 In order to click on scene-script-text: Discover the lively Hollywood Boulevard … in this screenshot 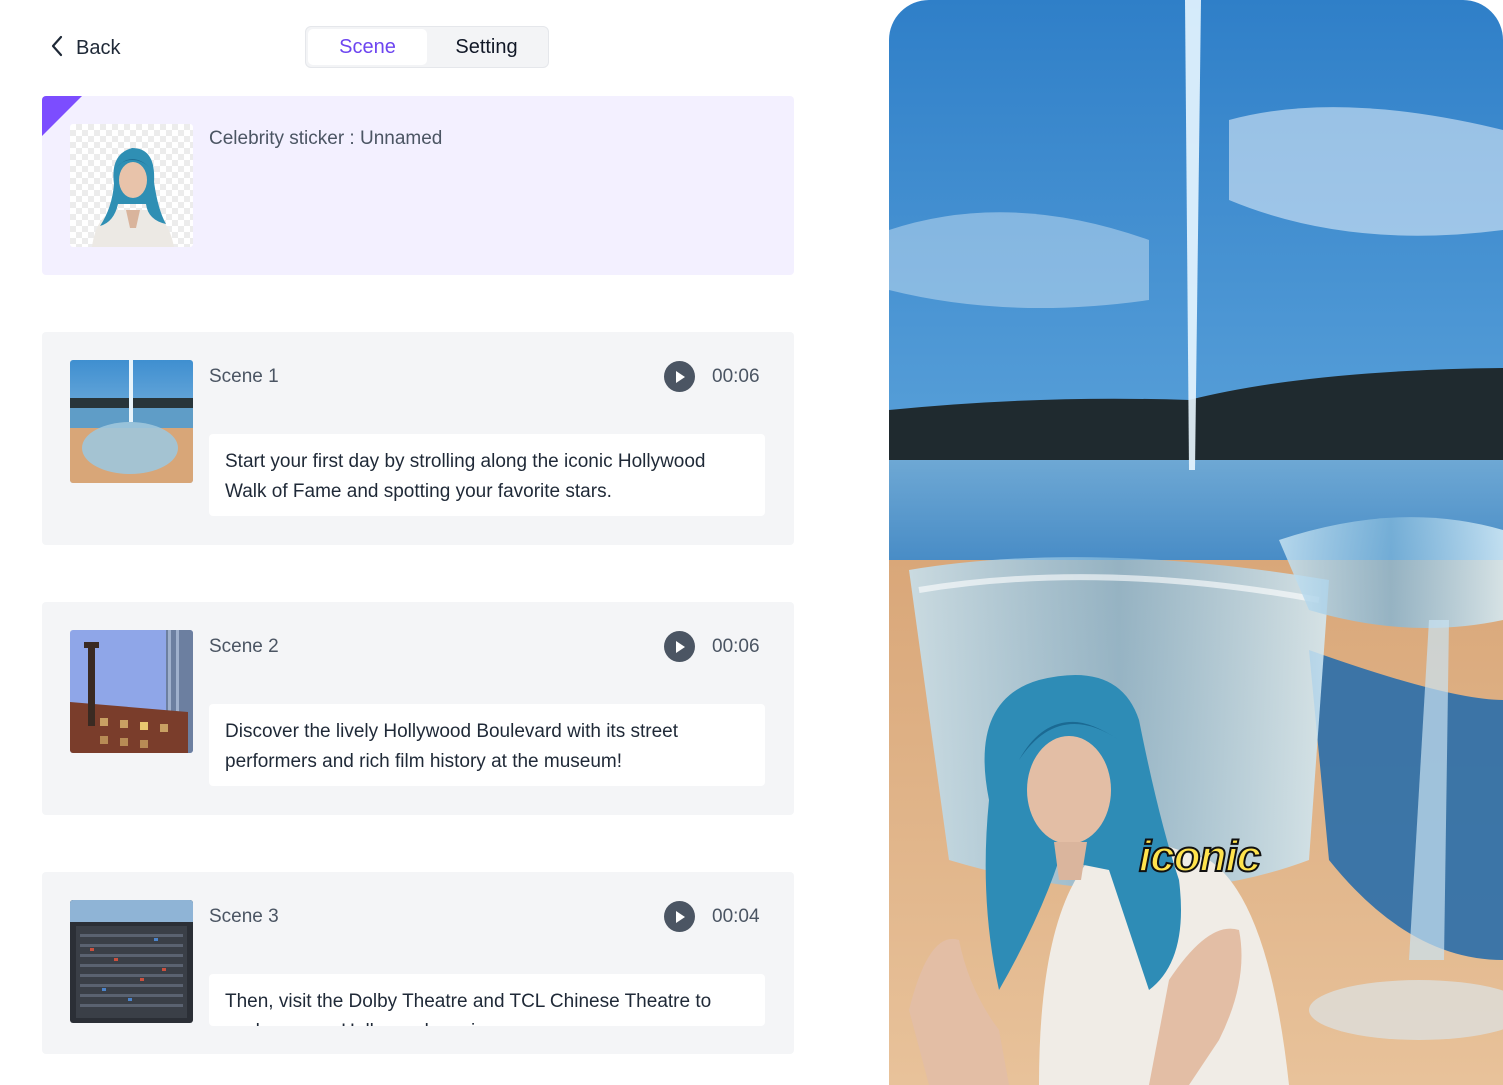, I will do `click(487, 745)`.